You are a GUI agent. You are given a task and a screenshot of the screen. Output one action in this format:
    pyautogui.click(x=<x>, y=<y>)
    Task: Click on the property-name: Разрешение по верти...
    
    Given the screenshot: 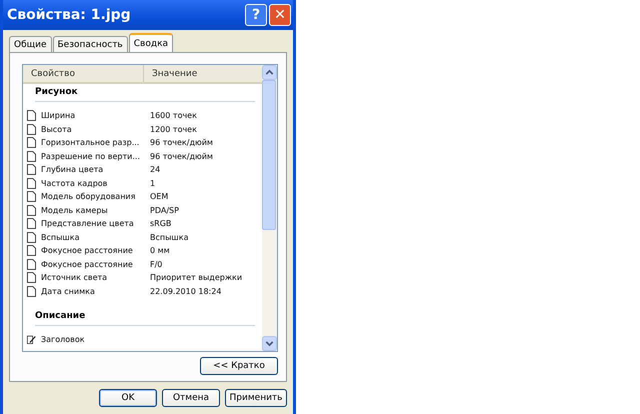 What is the action you would take?
    pyautogui.click(x=91, y=156)
    